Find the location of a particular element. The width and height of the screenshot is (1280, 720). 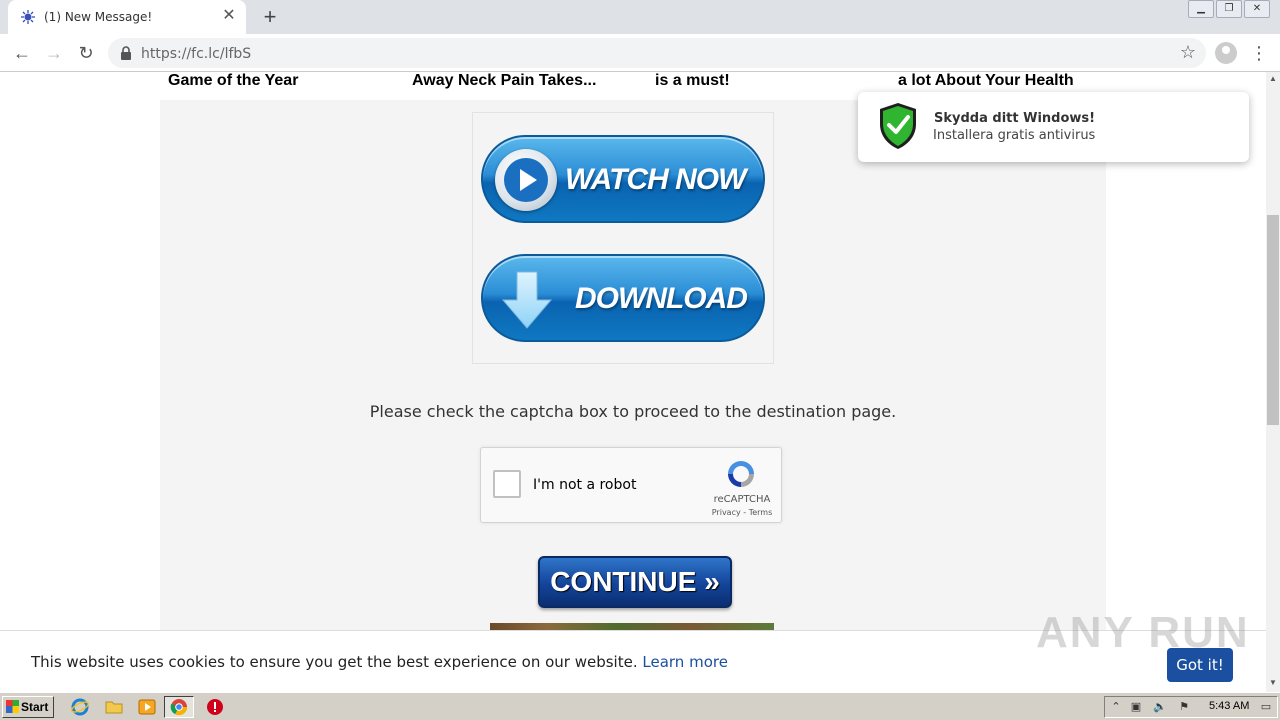

browser-toolbar: ← → ↻ https://fc.lc/lfbS ☆ ⋮ is located at coordinates (640, 53).